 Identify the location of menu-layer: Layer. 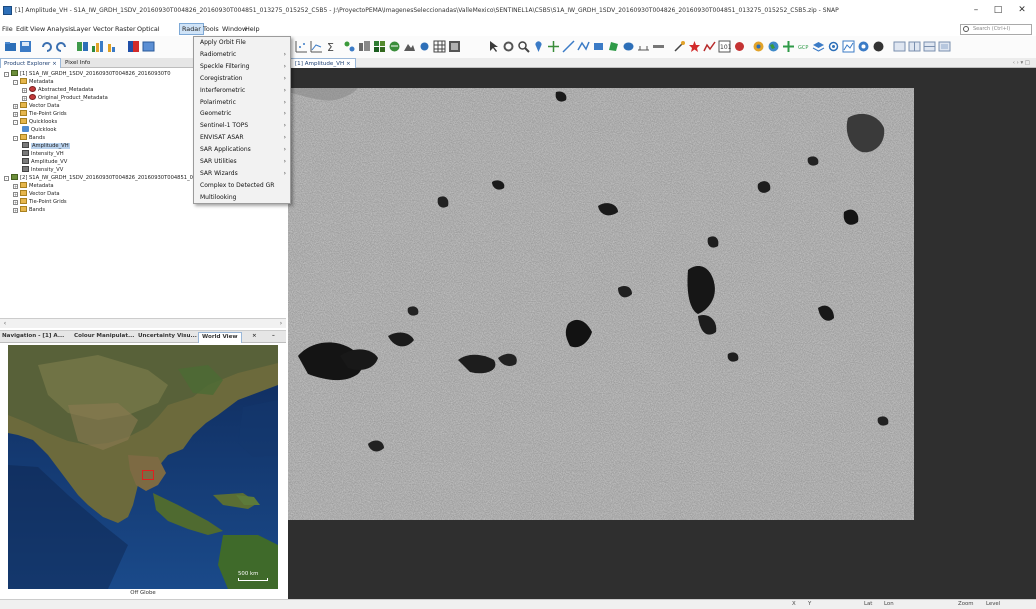
(82, 29).